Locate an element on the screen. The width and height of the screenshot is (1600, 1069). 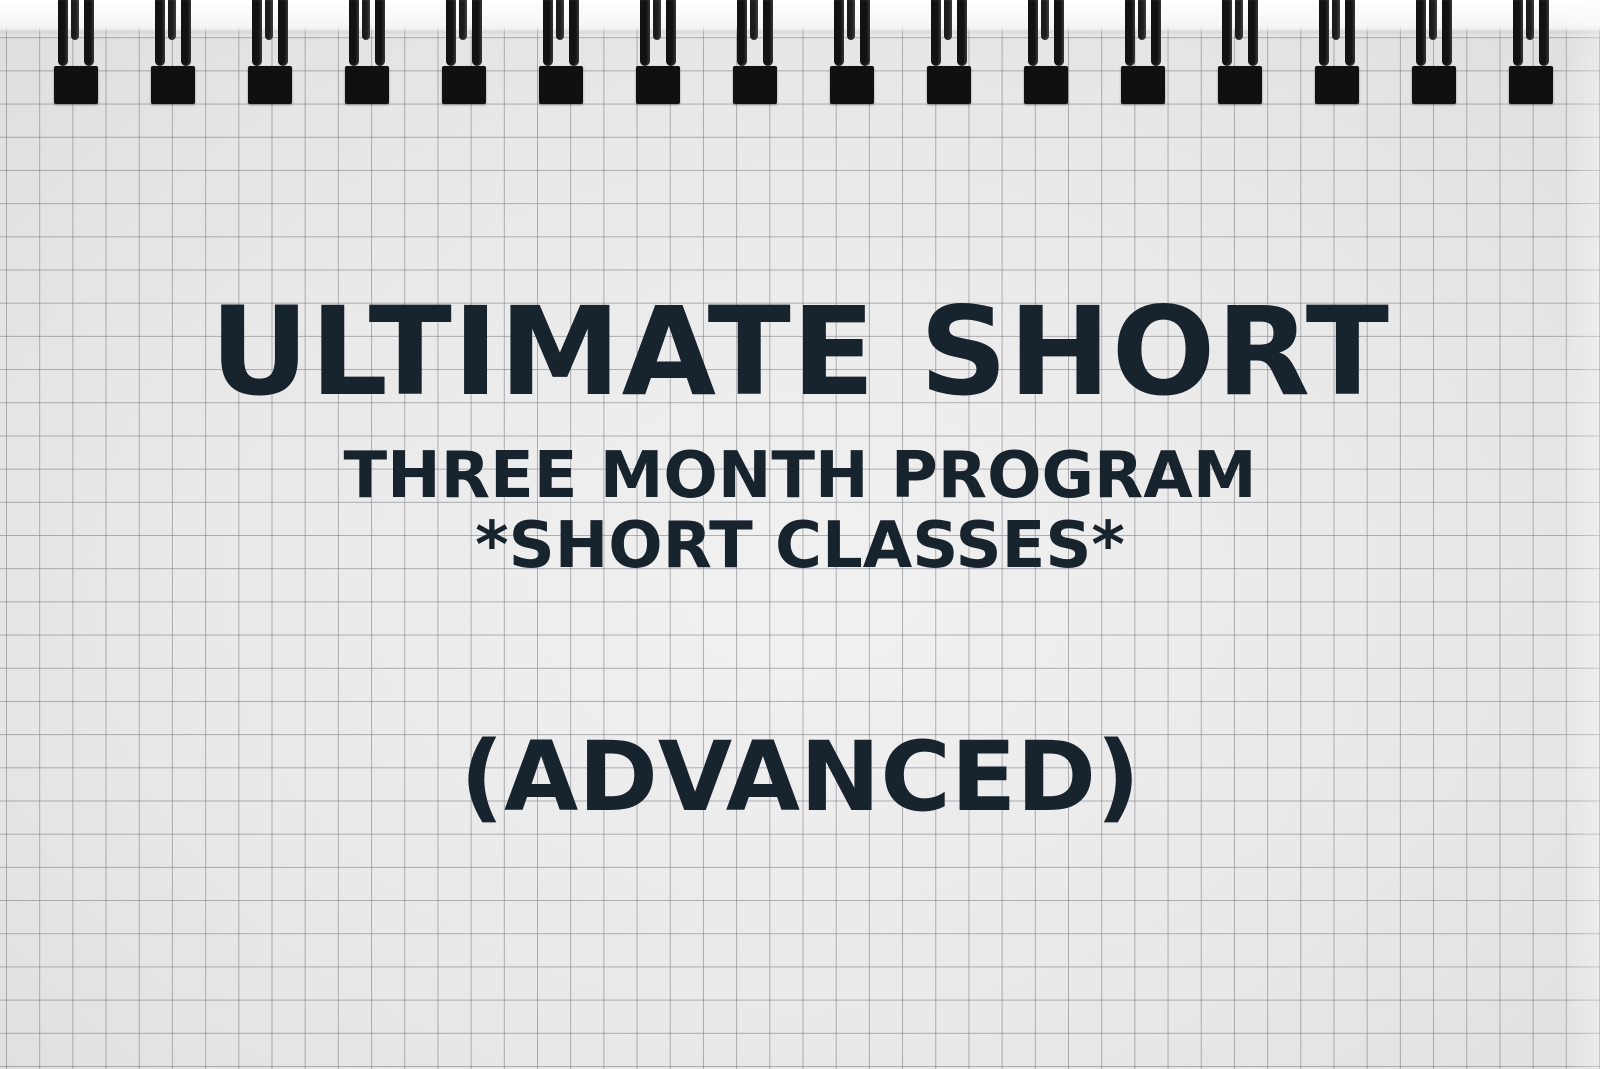
program-title: ULTIMATE SHORT is located at coordinates (800, 352).